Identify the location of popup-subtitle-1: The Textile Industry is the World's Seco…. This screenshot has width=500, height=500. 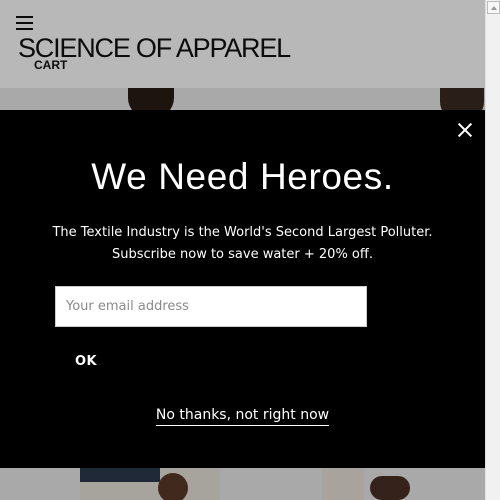
(242, 232).